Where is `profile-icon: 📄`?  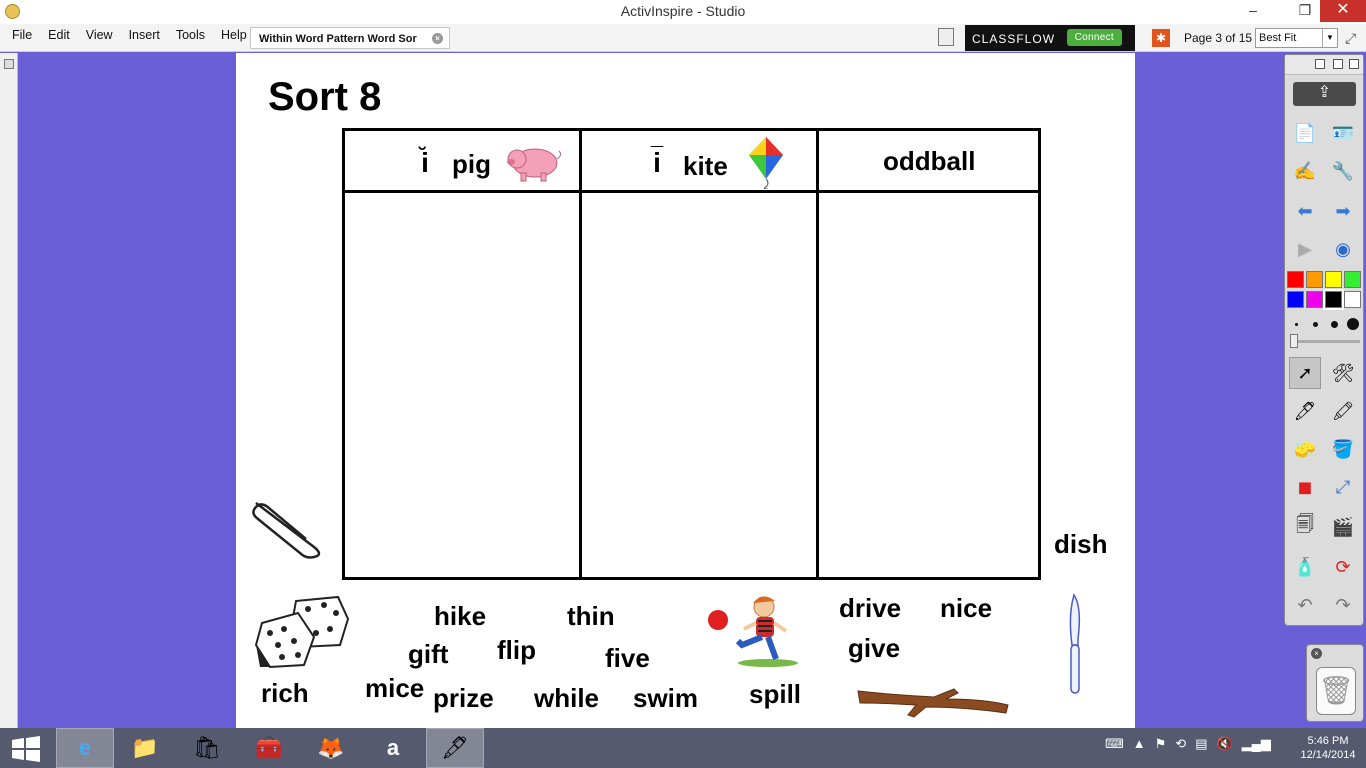 profile-icon: 📄 is located at coordinates (1305, 133).